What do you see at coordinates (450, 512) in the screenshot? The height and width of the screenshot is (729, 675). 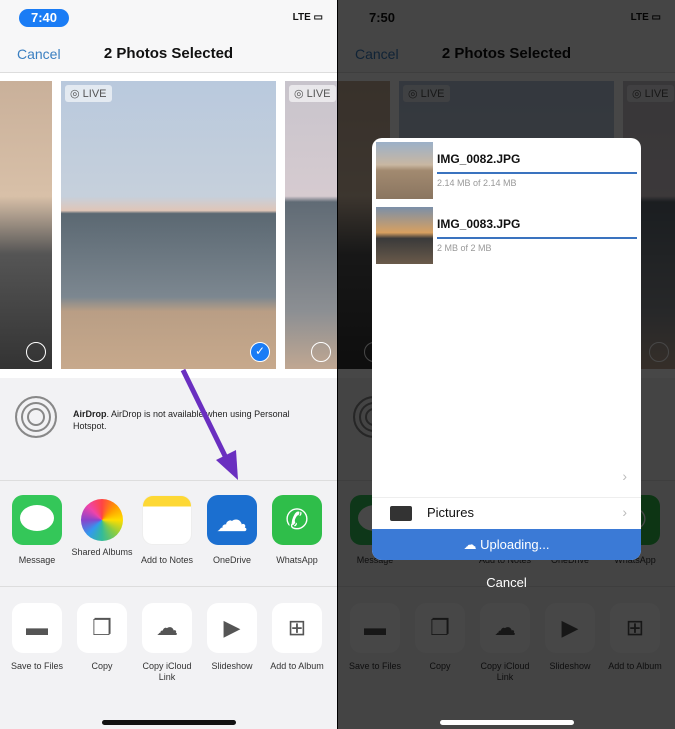 I see `folder-name: Pictures` at bounding box center [450, 512].